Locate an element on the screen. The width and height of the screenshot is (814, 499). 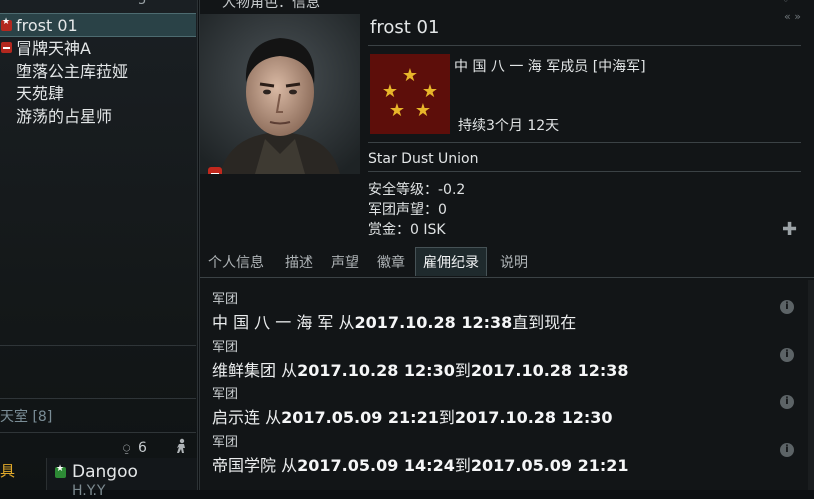
collapse-icon: « » is located at coordinates (792, 16).